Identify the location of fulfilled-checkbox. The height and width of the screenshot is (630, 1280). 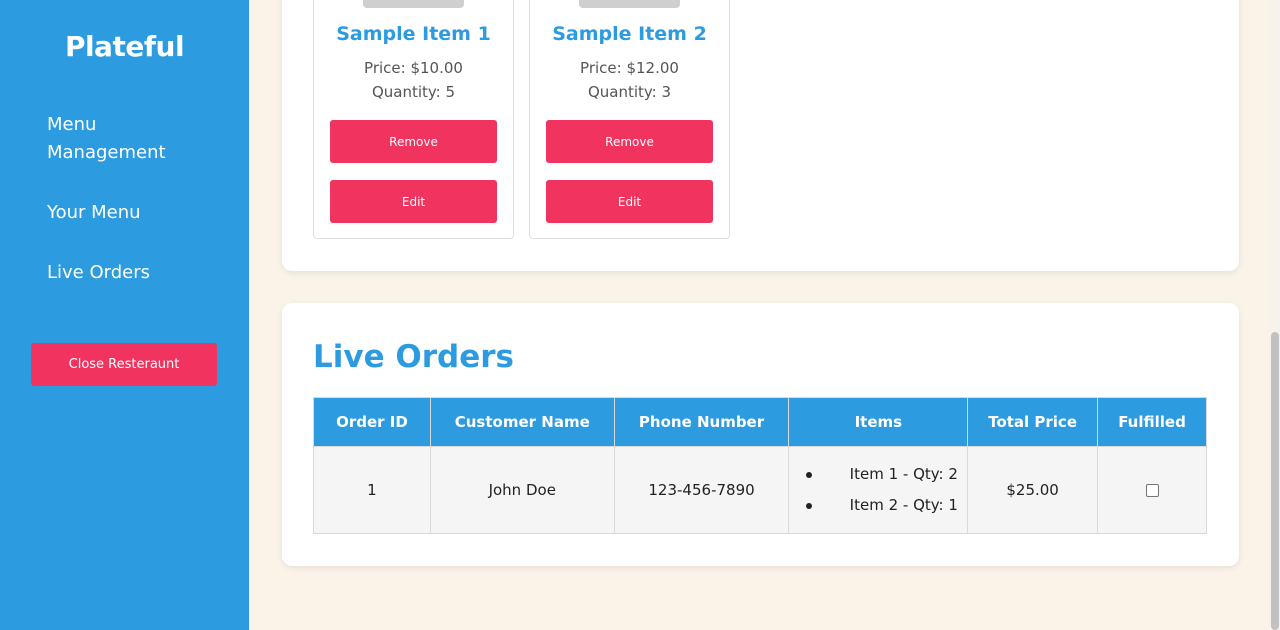
(1152, 490).